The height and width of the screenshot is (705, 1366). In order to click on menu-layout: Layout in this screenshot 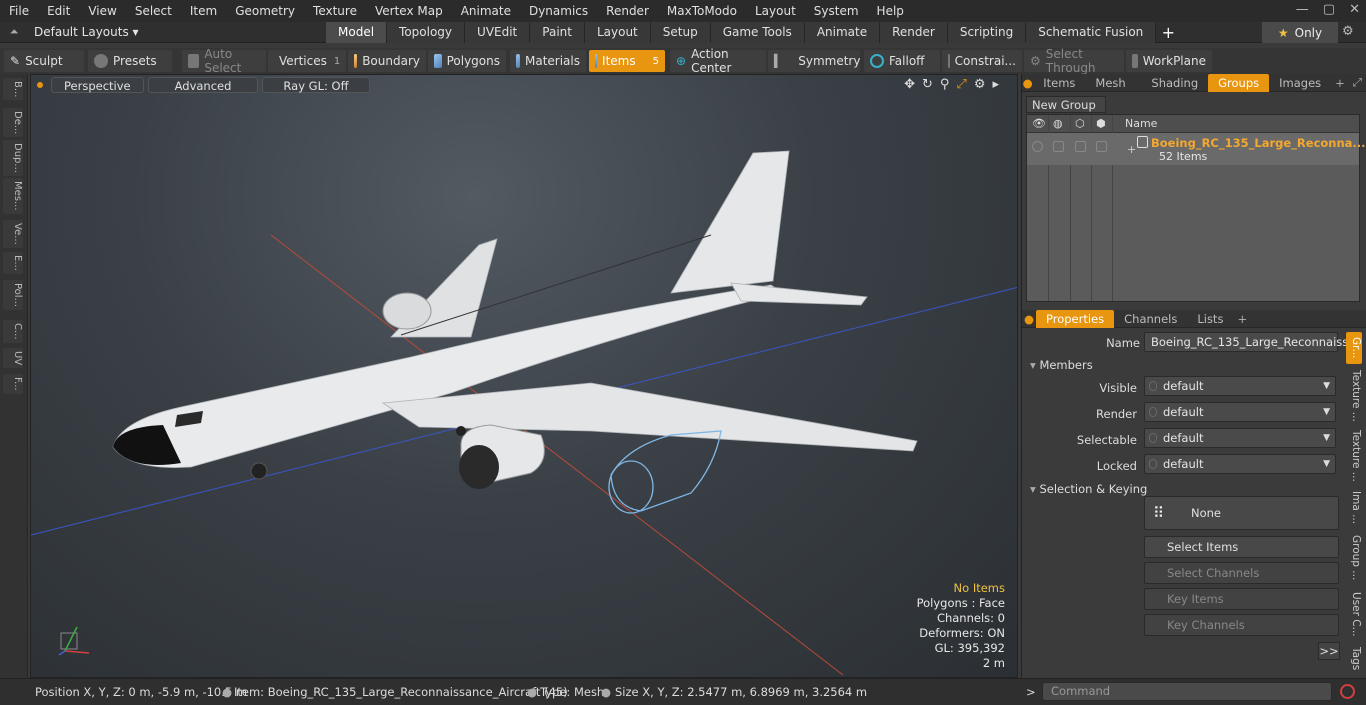, I will do `click(775, 11)`.